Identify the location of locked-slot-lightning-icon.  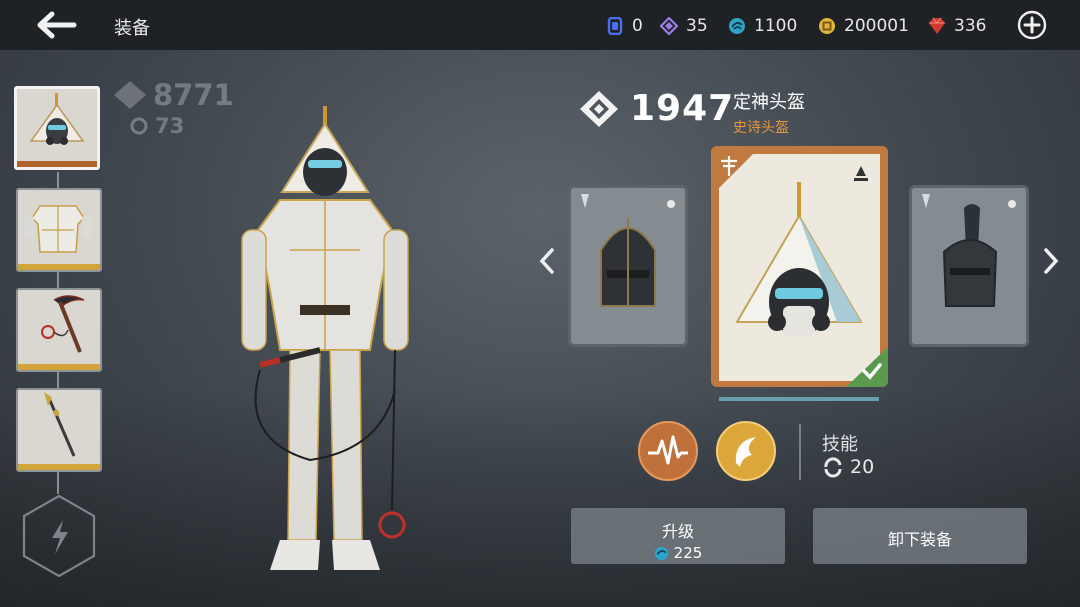
(59, 536).